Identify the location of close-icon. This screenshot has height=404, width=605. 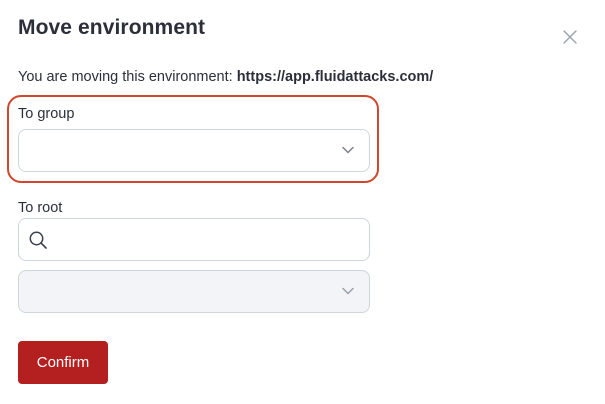
(570, 37).